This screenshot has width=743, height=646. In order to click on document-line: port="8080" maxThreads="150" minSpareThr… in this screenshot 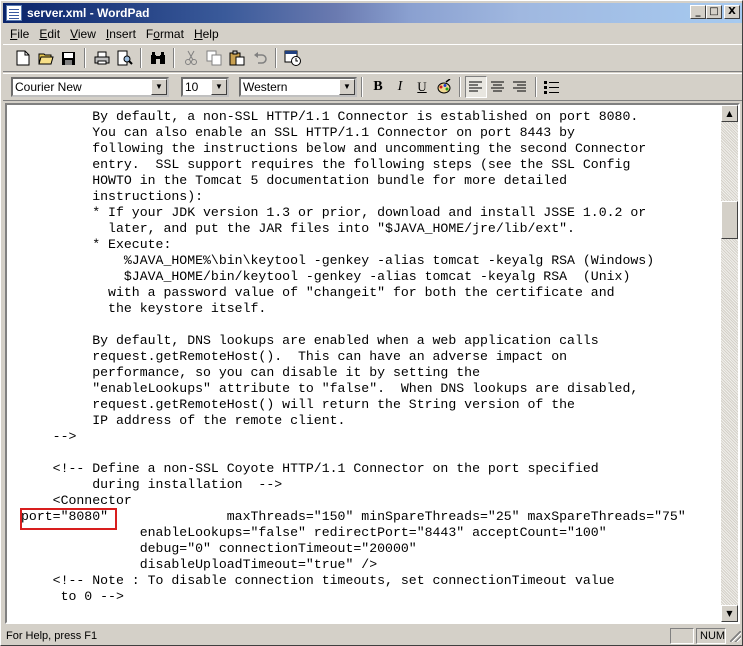, I will do `click(353, 517)`.